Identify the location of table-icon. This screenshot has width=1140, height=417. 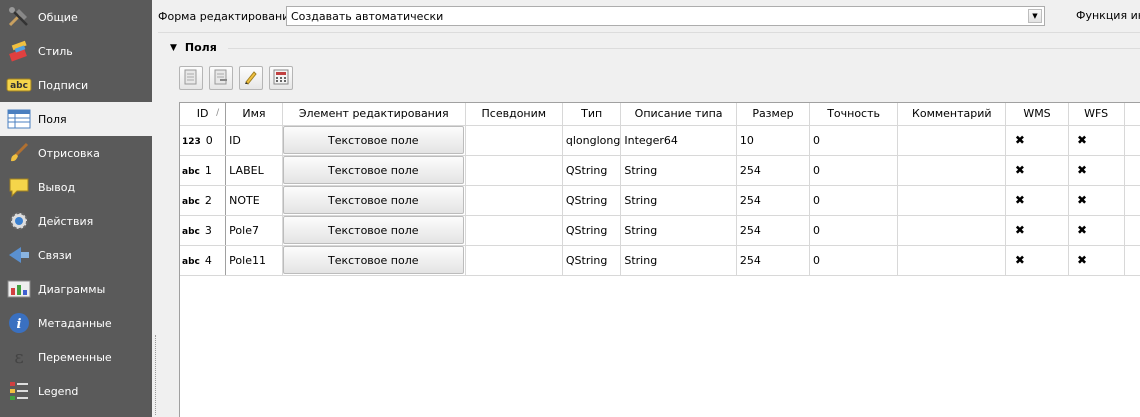
(19, 119).